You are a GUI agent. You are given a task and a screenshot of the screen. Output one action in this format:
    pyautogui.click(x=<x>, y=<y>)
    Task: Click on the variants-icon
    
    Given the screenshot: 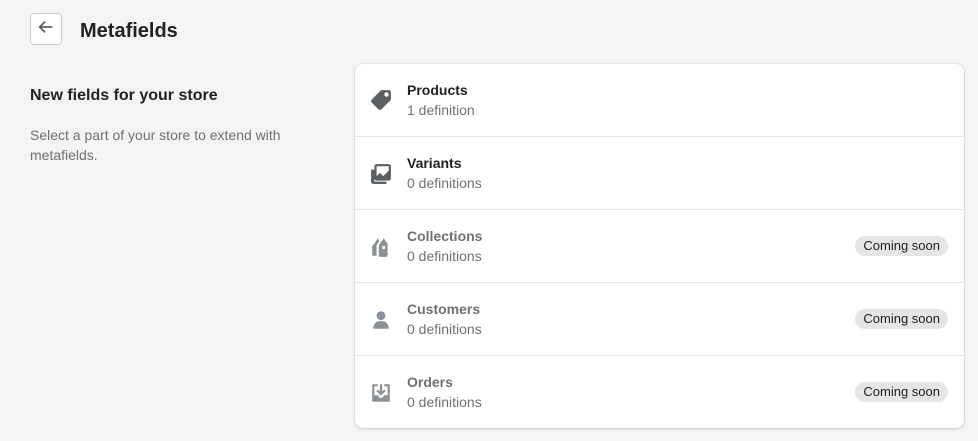 What is the action you would take?
    pyautogui.click(x=381, y=174)
    